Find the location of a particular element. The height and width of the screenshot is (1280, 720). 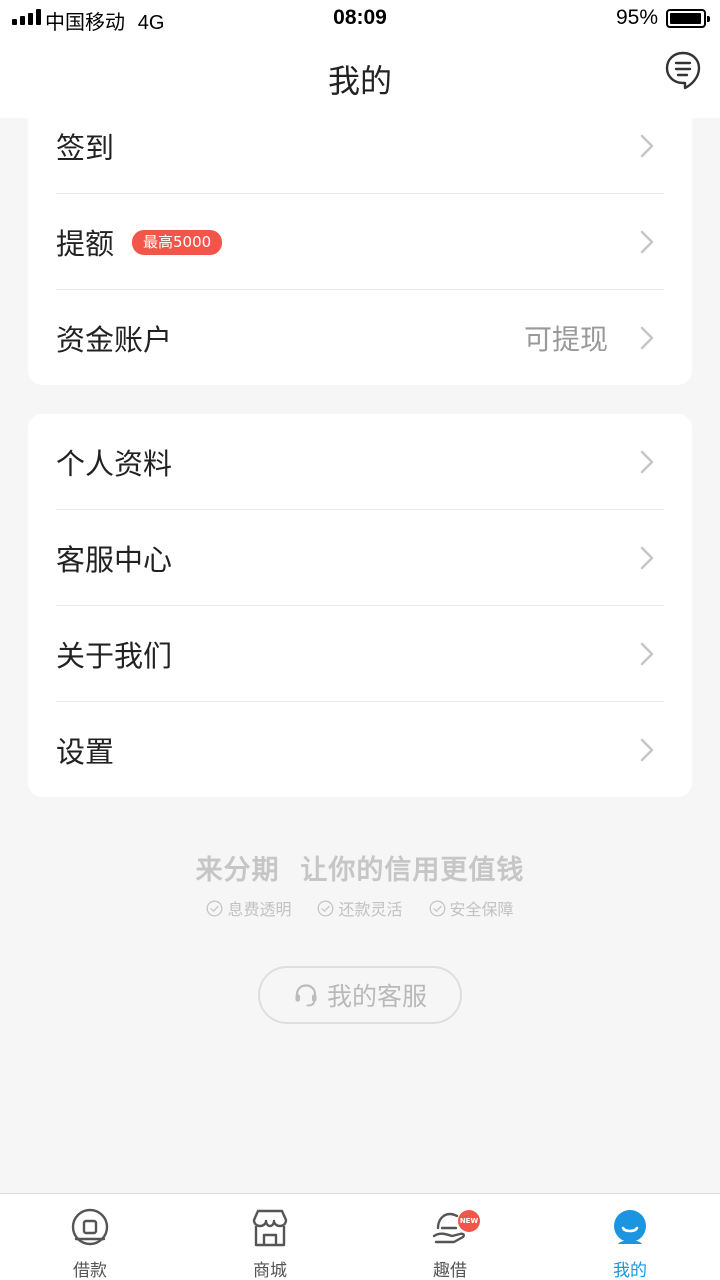

headset-icon is located at coordinates (306, 995).